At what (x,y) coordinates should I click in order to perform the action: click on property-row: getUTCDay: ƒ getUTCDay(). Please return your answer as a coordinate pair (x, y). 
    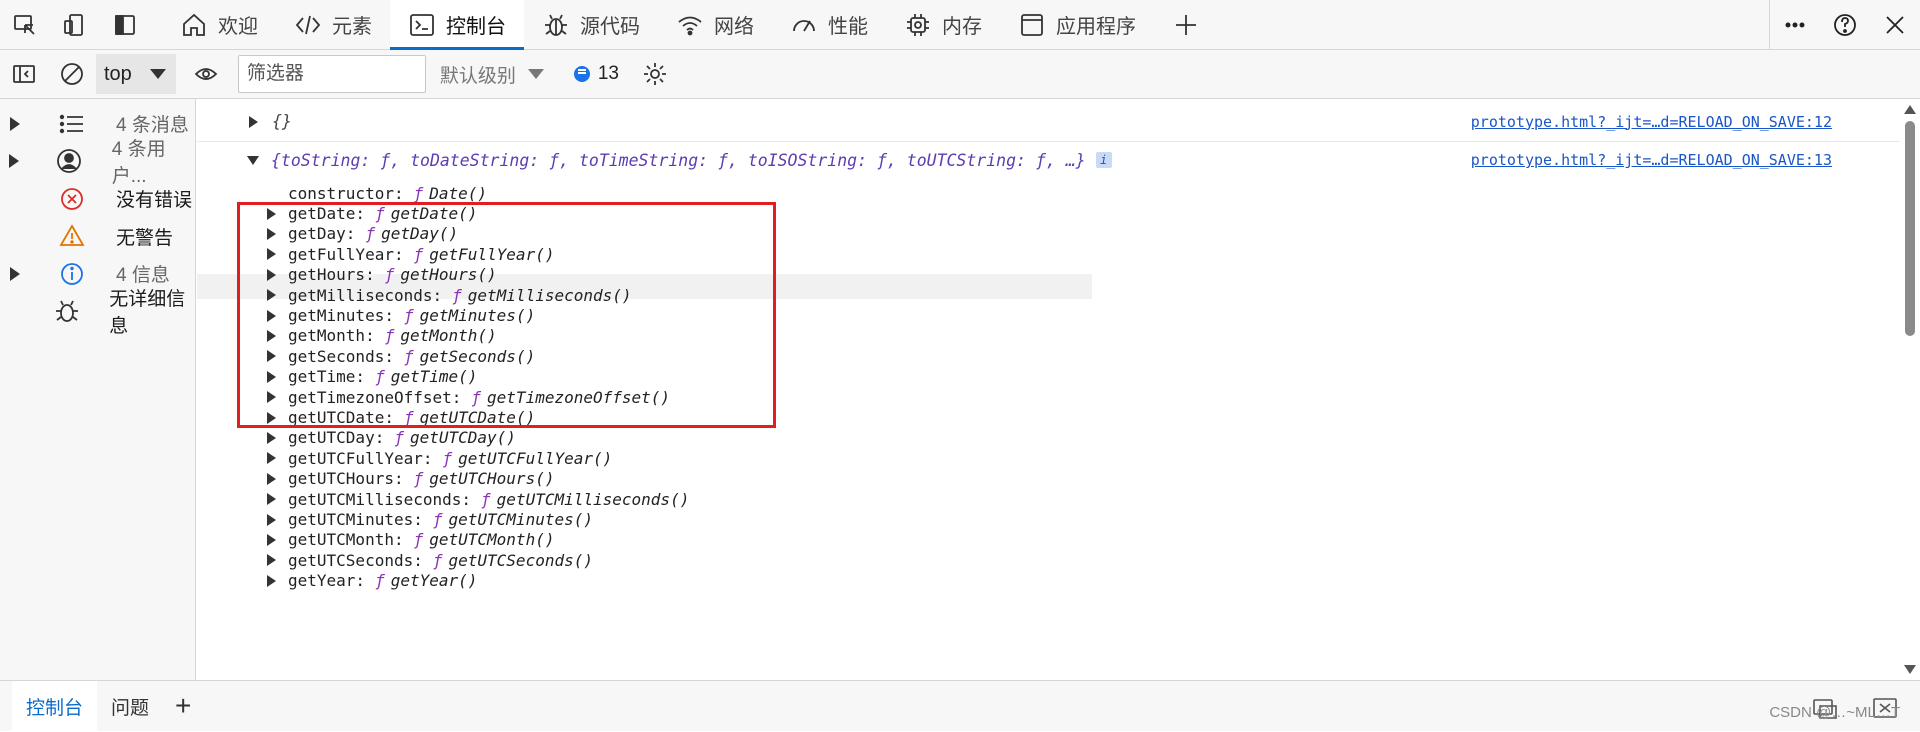
    Looking at the image, I should click on (1083, 438).